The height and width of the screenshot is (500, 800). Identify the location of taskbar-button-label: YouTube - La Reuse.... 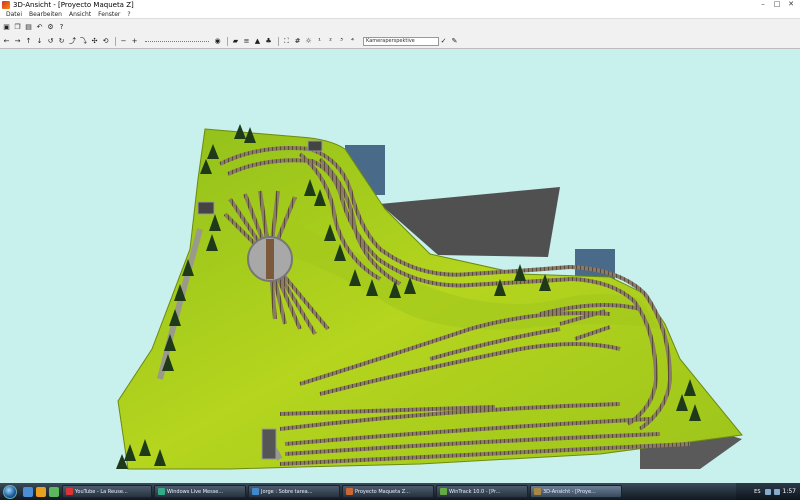
(101, 491).